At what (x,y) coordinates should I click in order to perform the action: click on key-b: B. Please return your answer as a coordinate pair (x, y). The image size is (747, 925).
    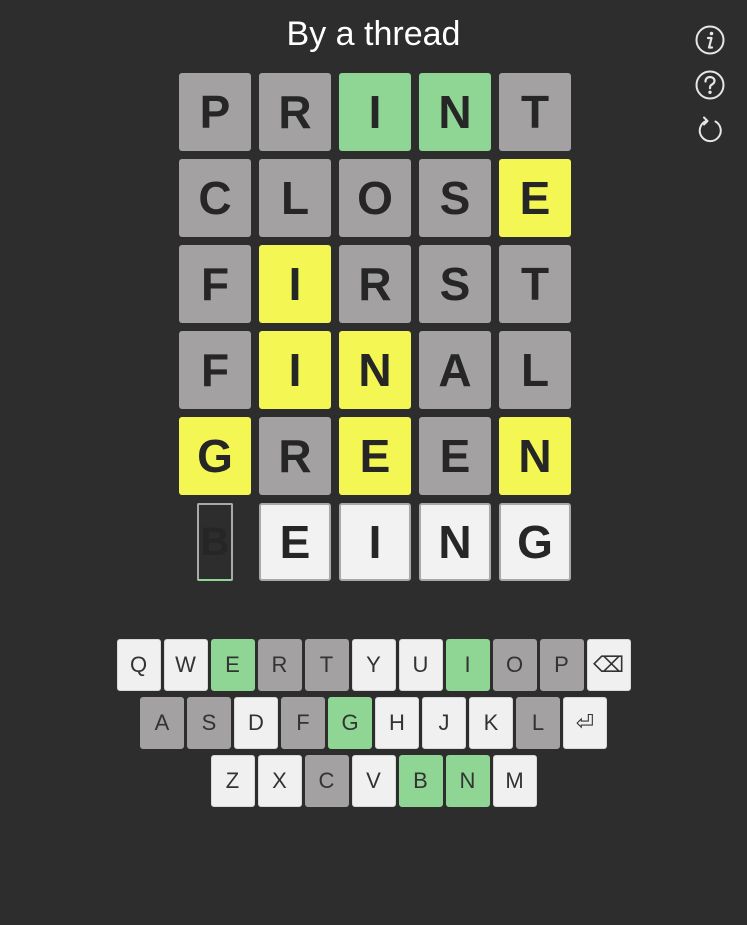
    Looking at the image, I should click on (420, 781).